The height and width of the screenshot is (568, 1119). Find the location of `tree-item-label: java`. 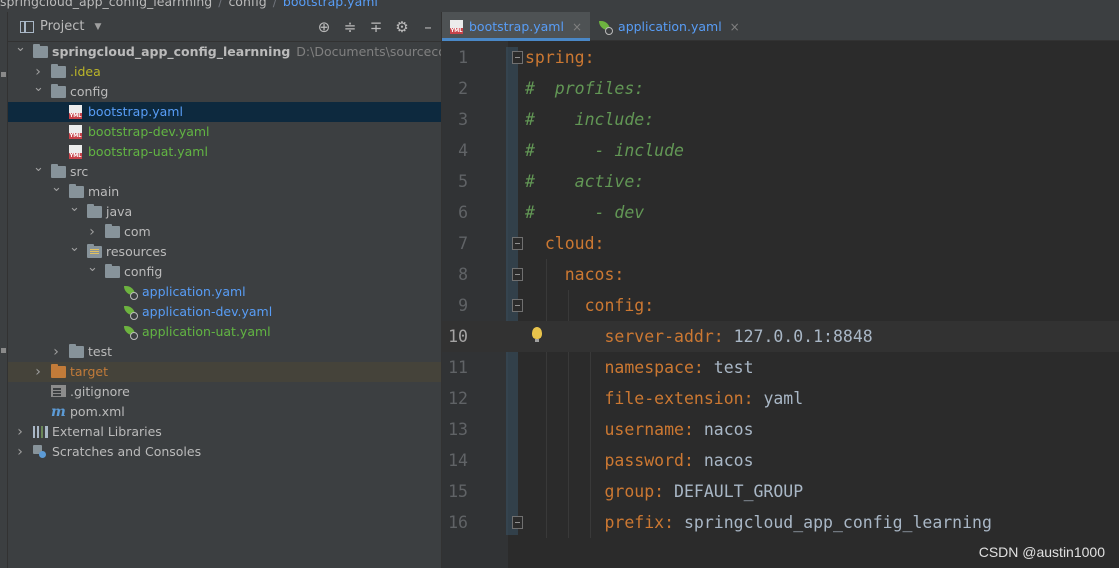

tree-item-label: java is located at coordinates (119, 211).